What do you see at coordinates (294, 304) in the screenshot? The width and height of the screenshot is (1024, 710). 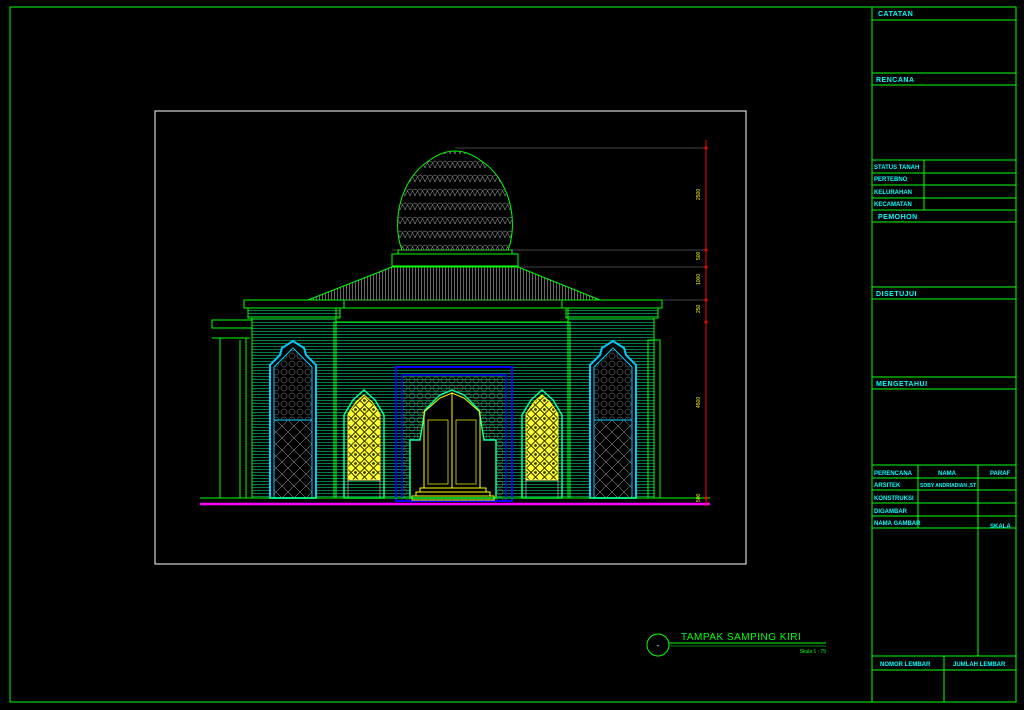 I see `left-cornice` at bounding box center [294, 304].